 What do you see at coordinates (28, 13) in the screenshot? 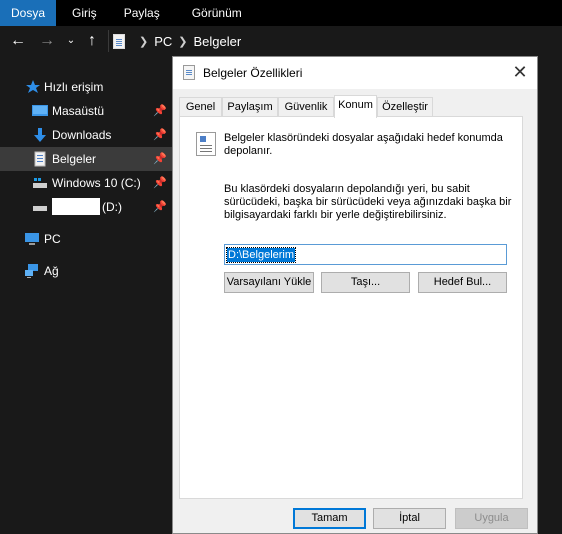
I see `tab-dosya: Dosya` at bounding box center [28, 13].